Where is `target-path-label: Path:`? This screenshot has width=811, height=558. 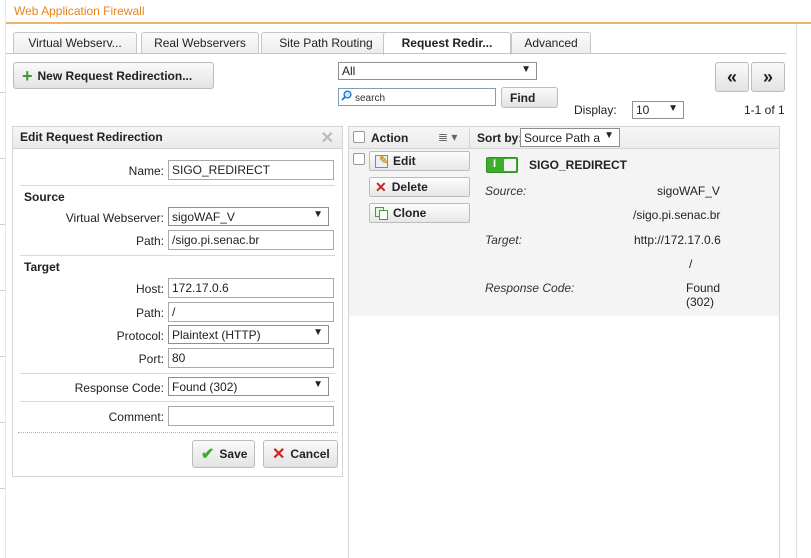 target-path-label: Path: is located at coordinates (149, 313).